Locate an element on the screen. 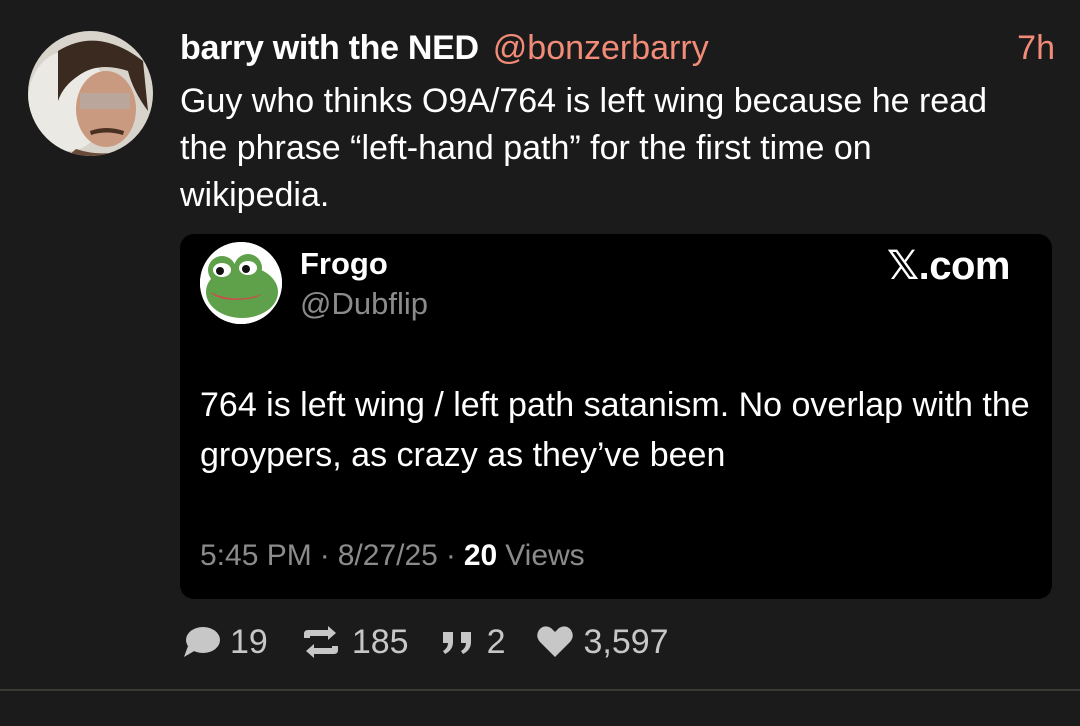 This screenshot has height=726, width=1080. divider is located at coordinates (540, 690).